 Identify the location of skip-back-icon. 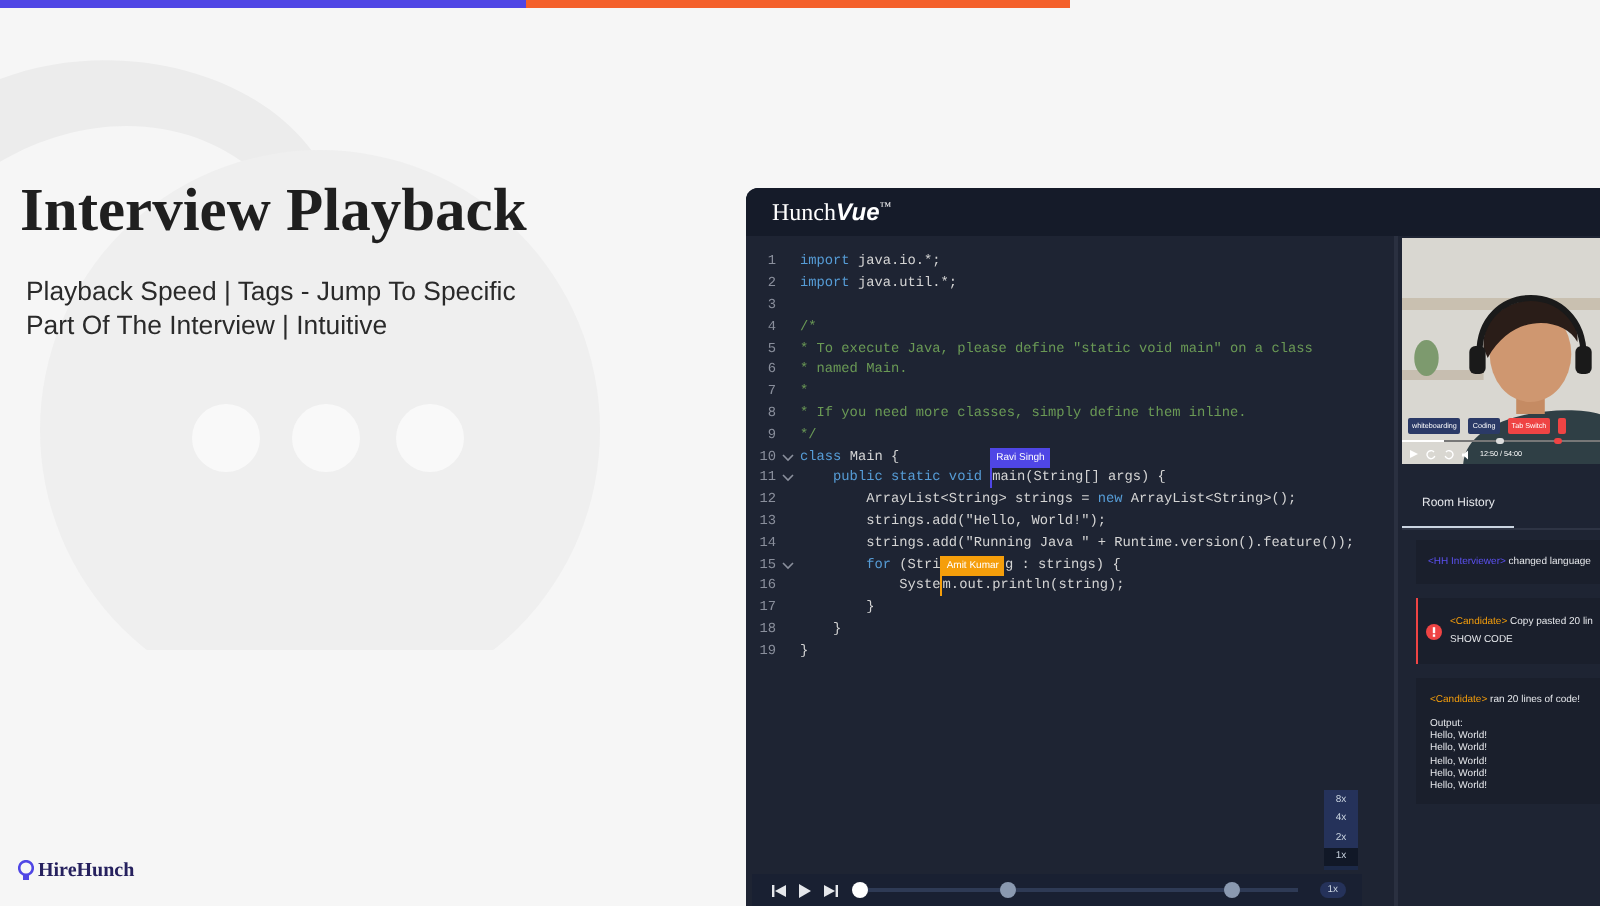
(779, 890).